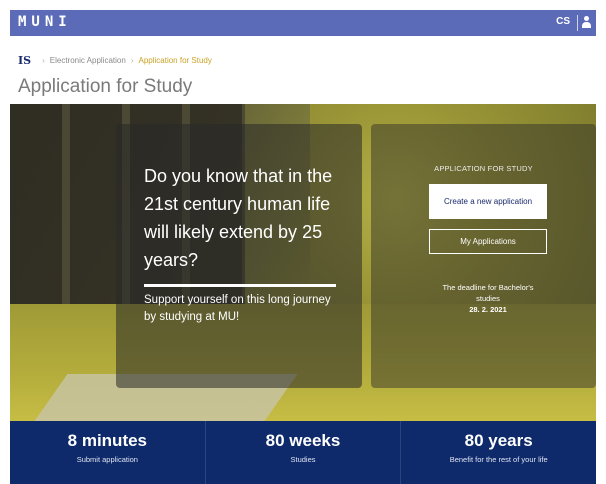  I want to click on stat-studies: 80 weeks Studies, so click(302, 452).